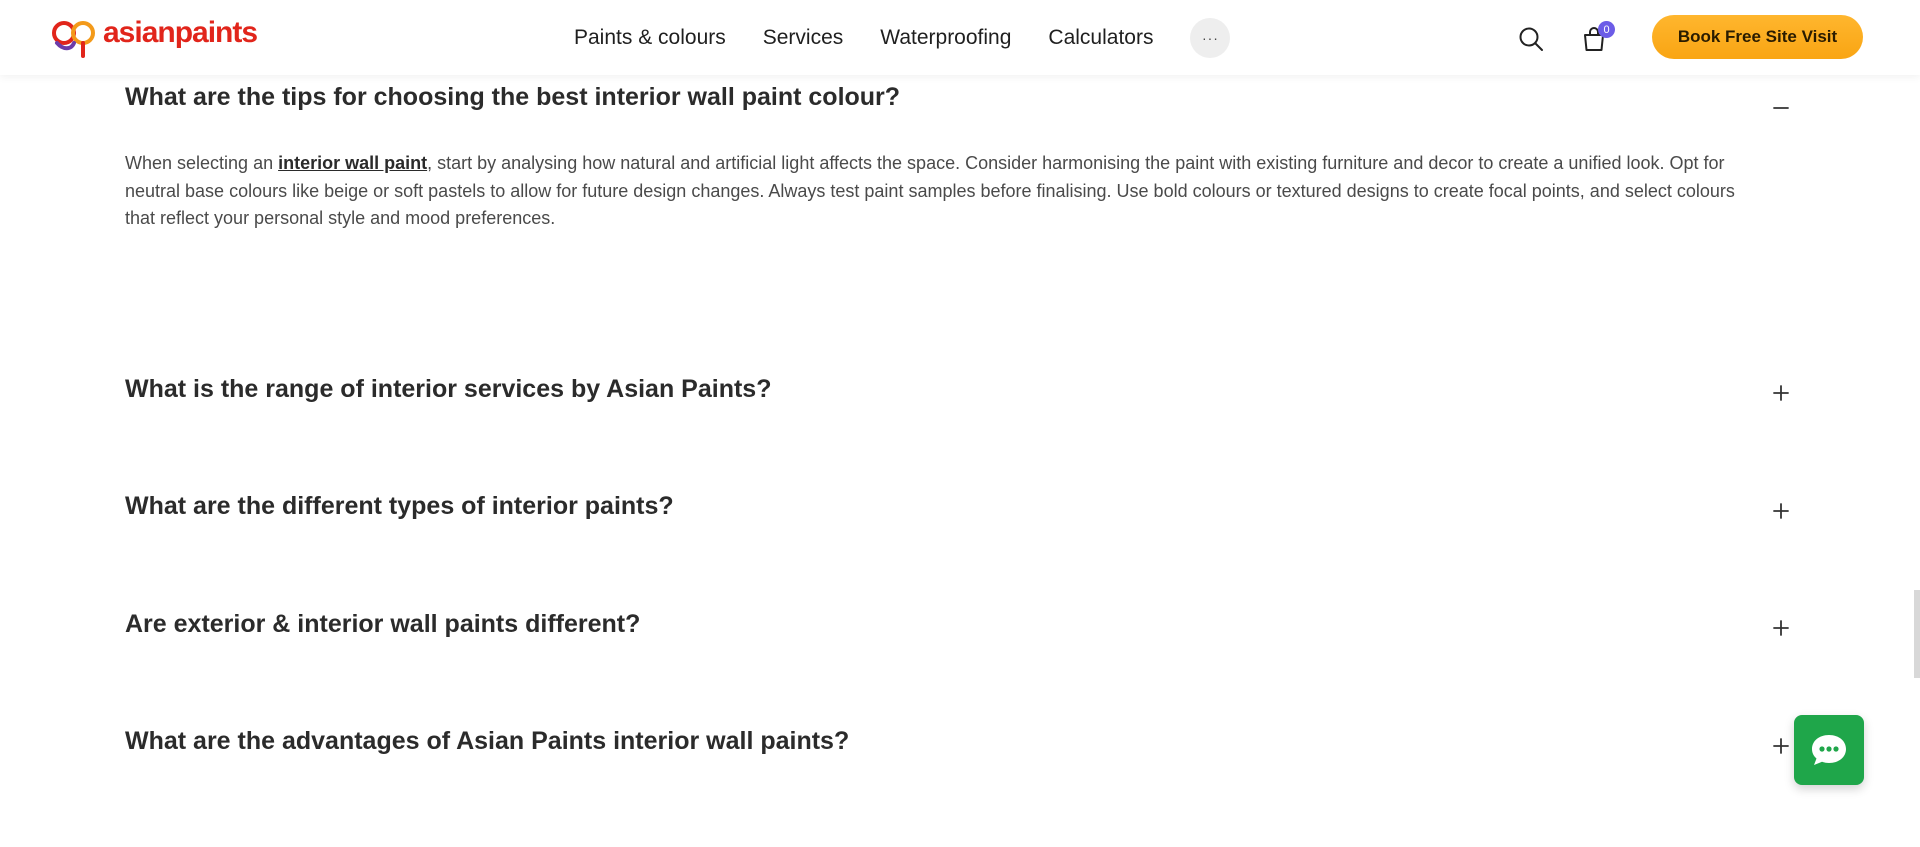 This screenshot has height=847, width=1920. I want to click on minus-icon, so click(1781, 108).